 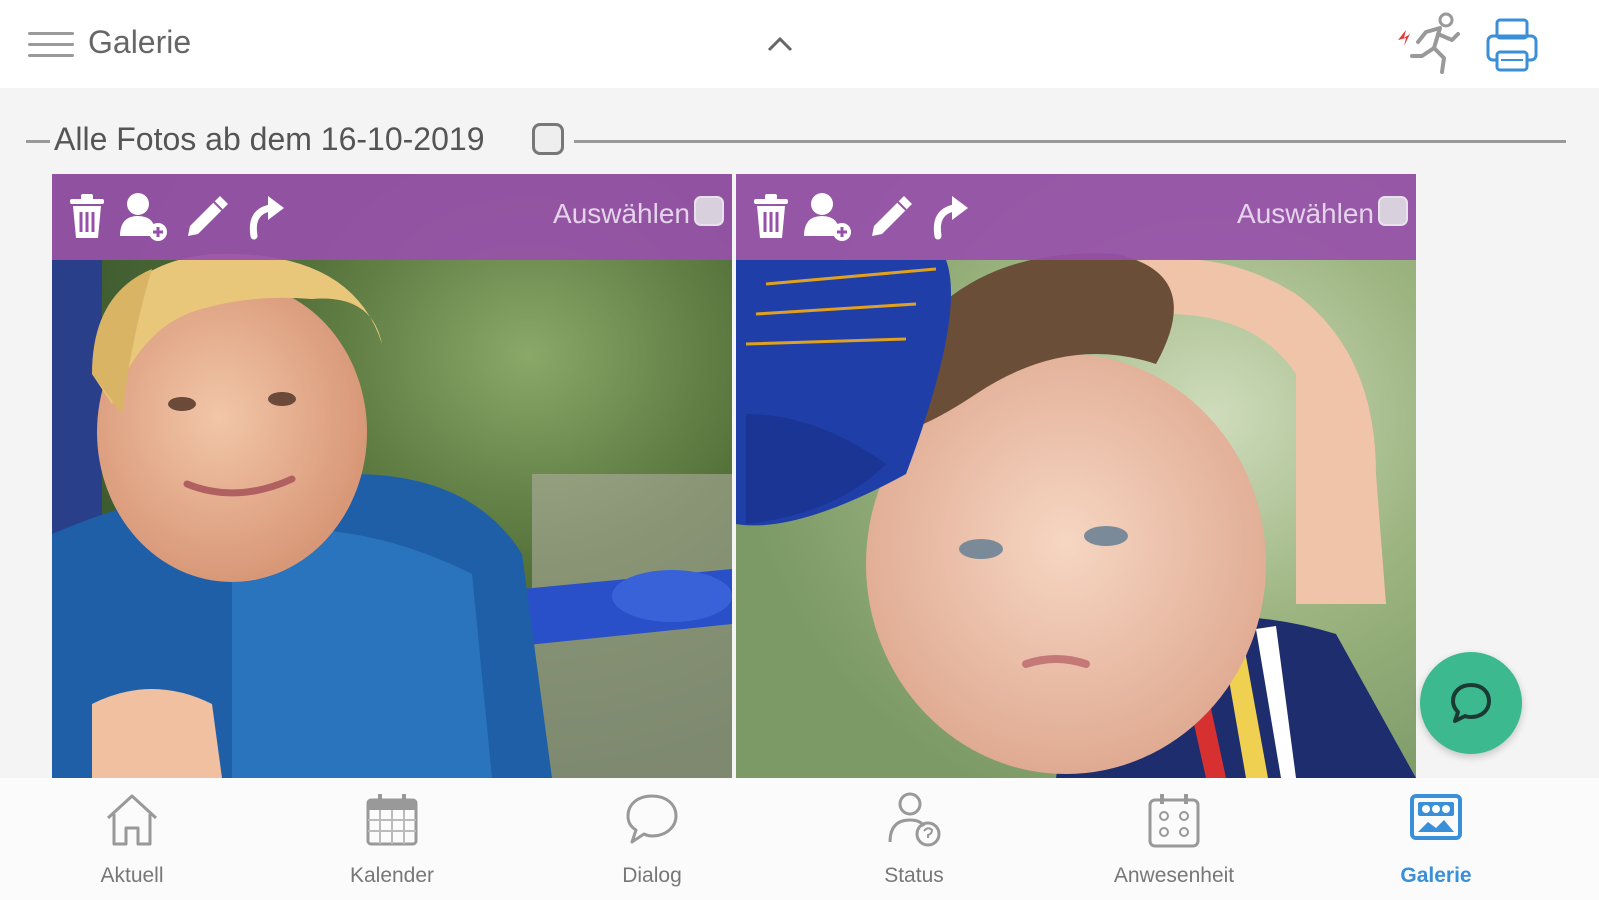 I want to click on nav-item-kalender: Kalender, so click(x=392, y=840).